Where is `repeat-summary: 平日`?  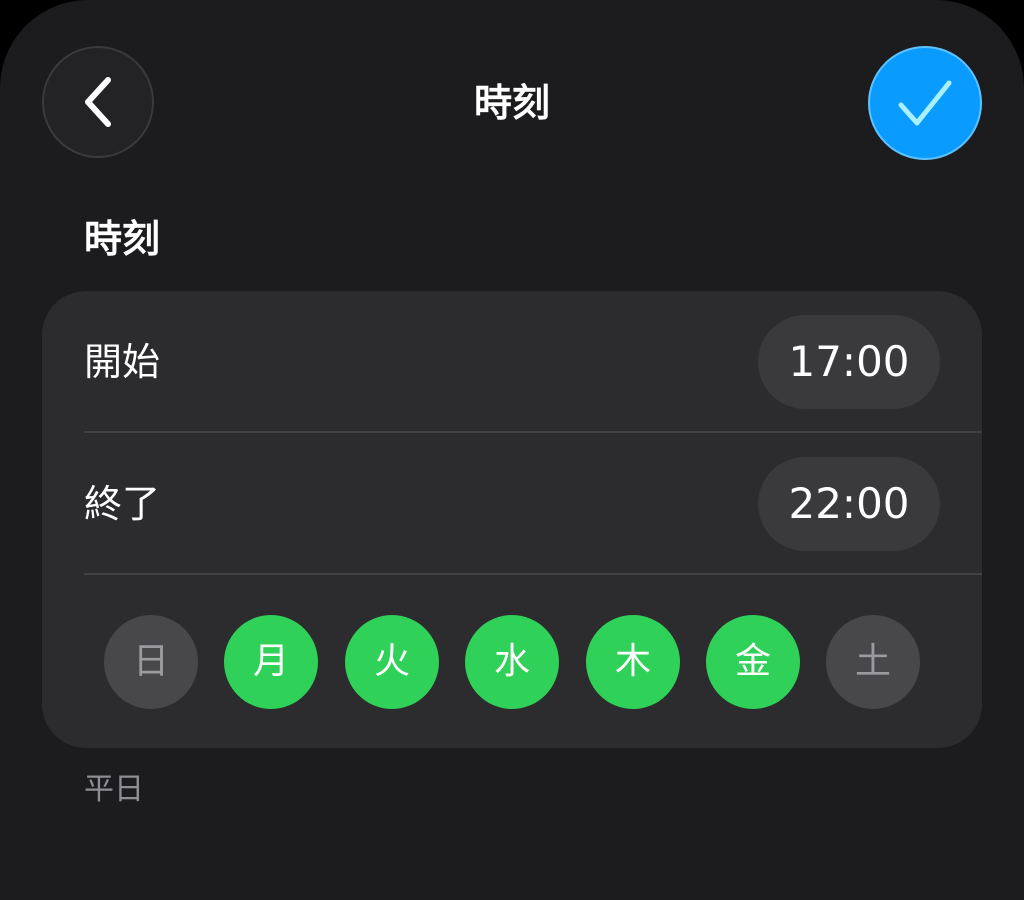
repeat-summary: 平日 is located at coordinates (114, 789).